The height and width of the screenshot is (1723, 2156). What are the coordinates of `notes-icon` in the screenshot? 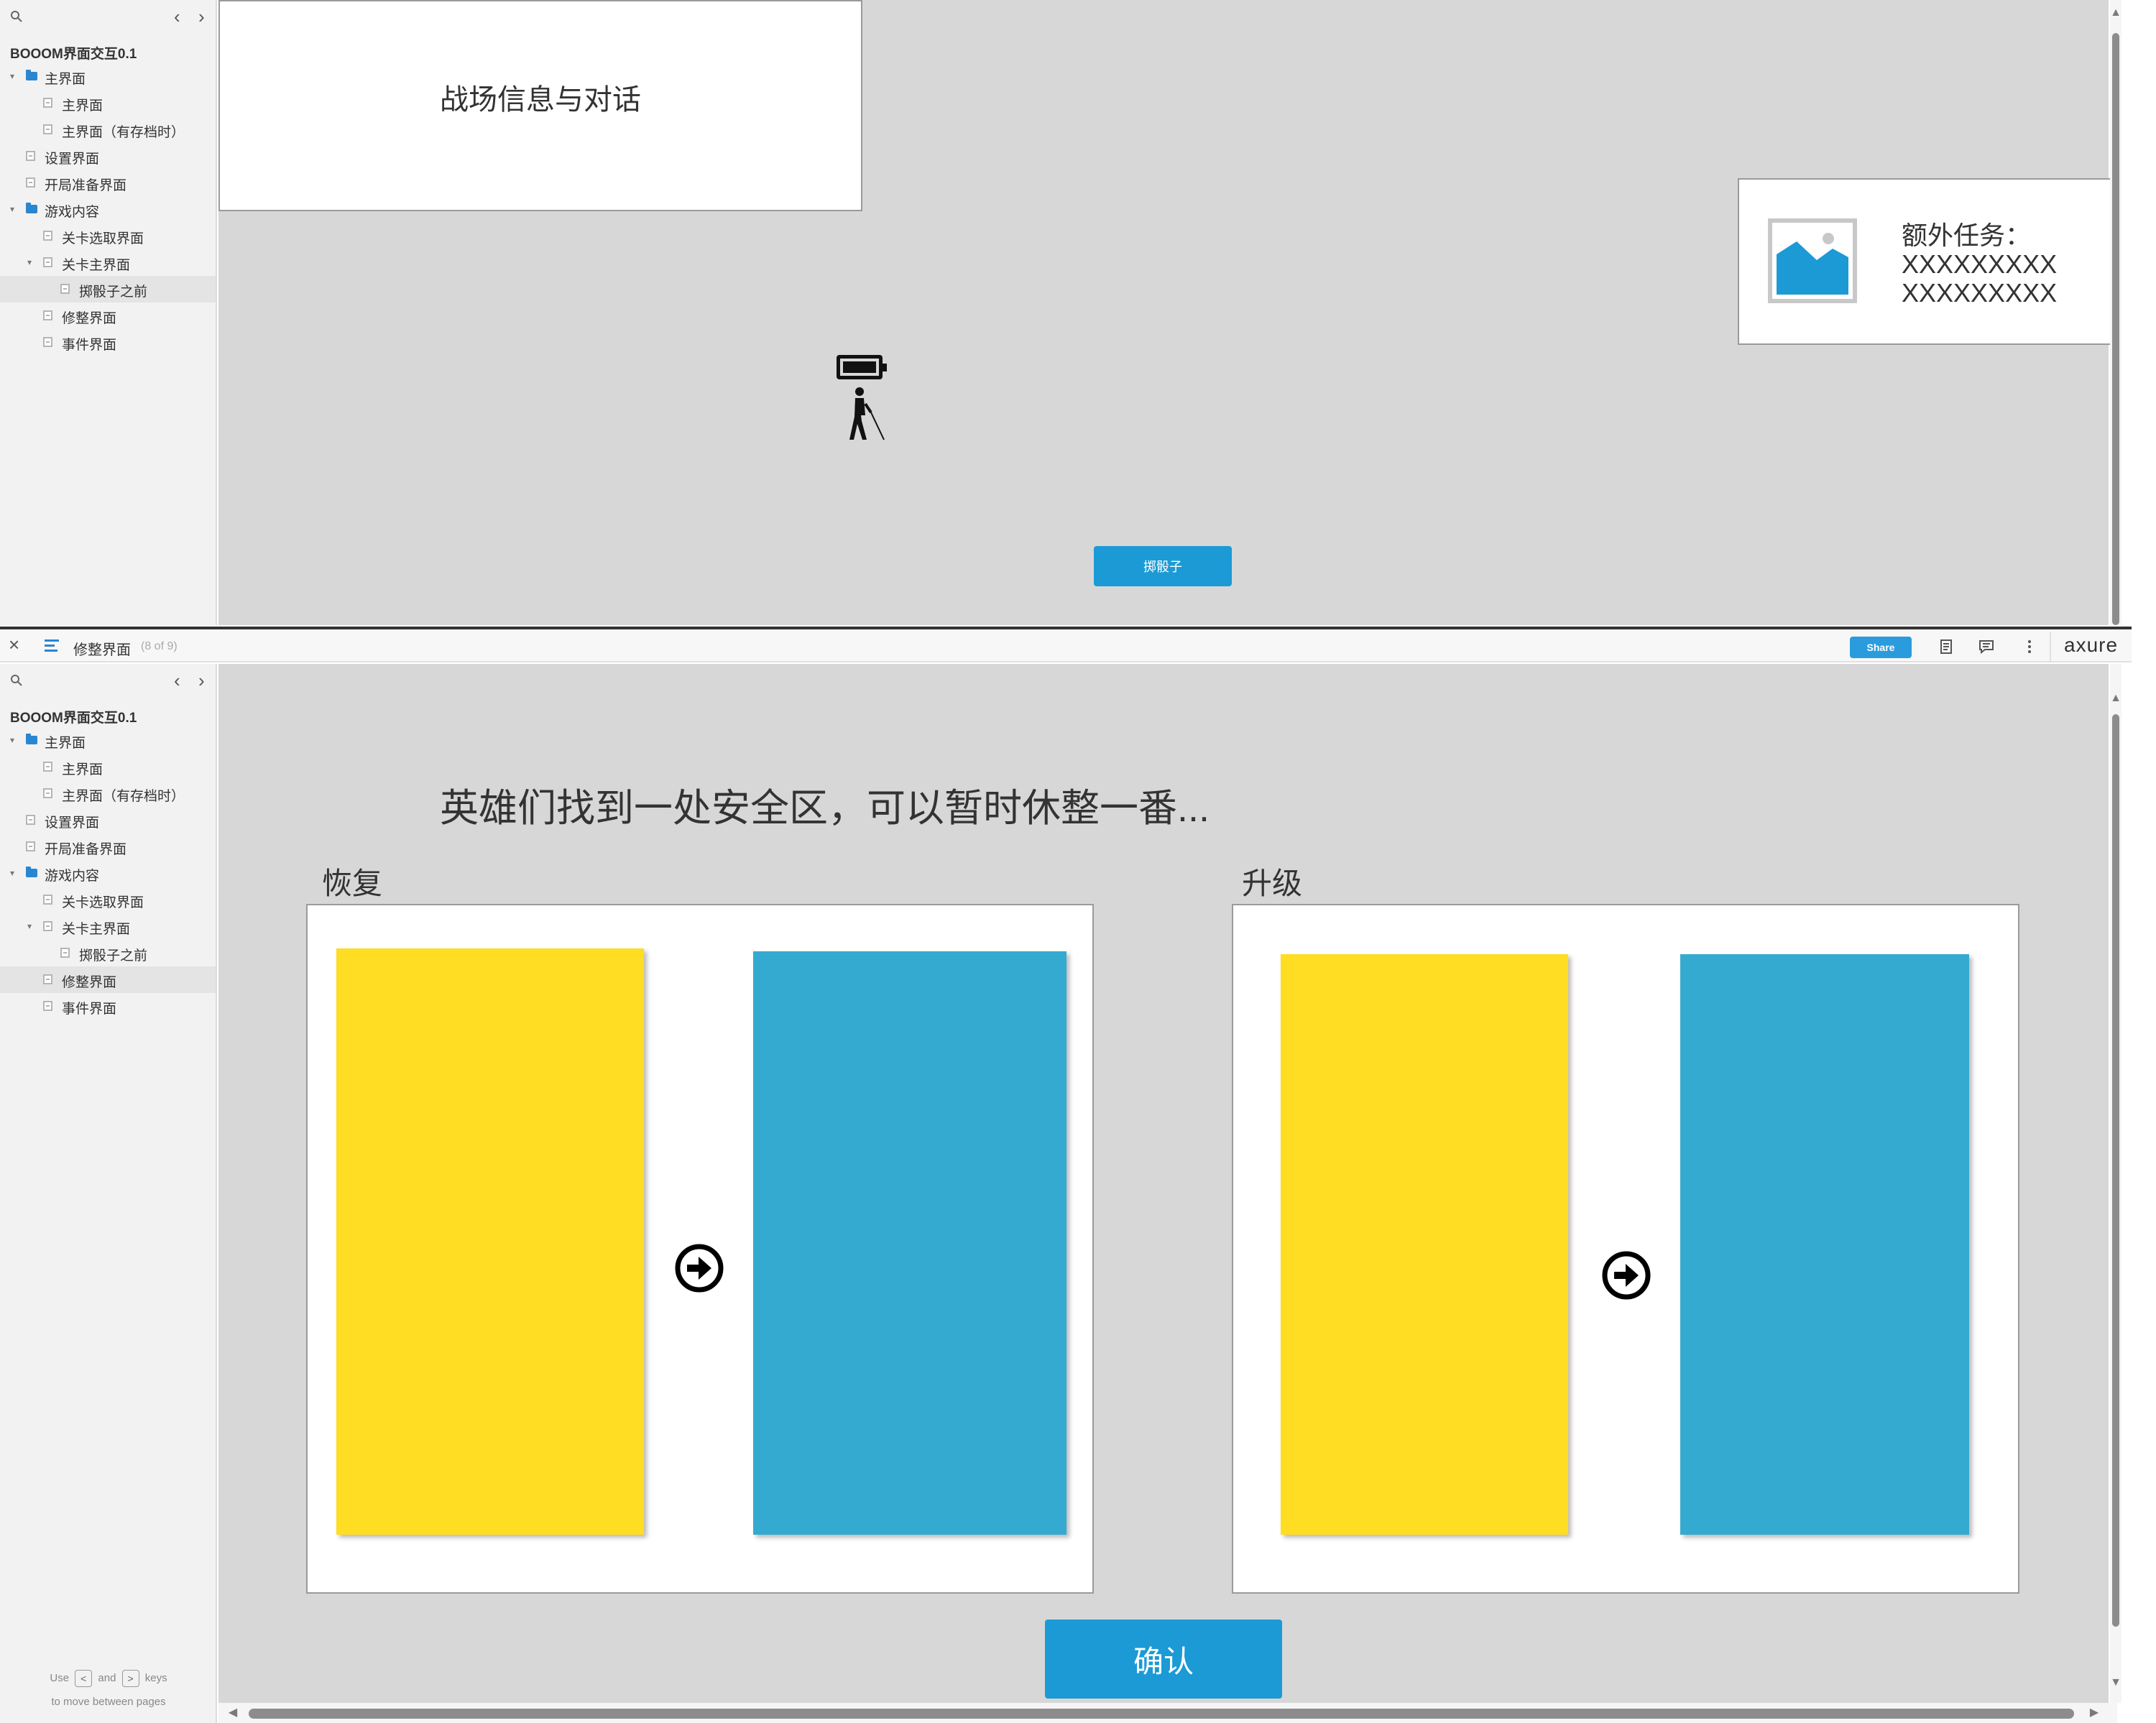 It's located at (1946, 646).